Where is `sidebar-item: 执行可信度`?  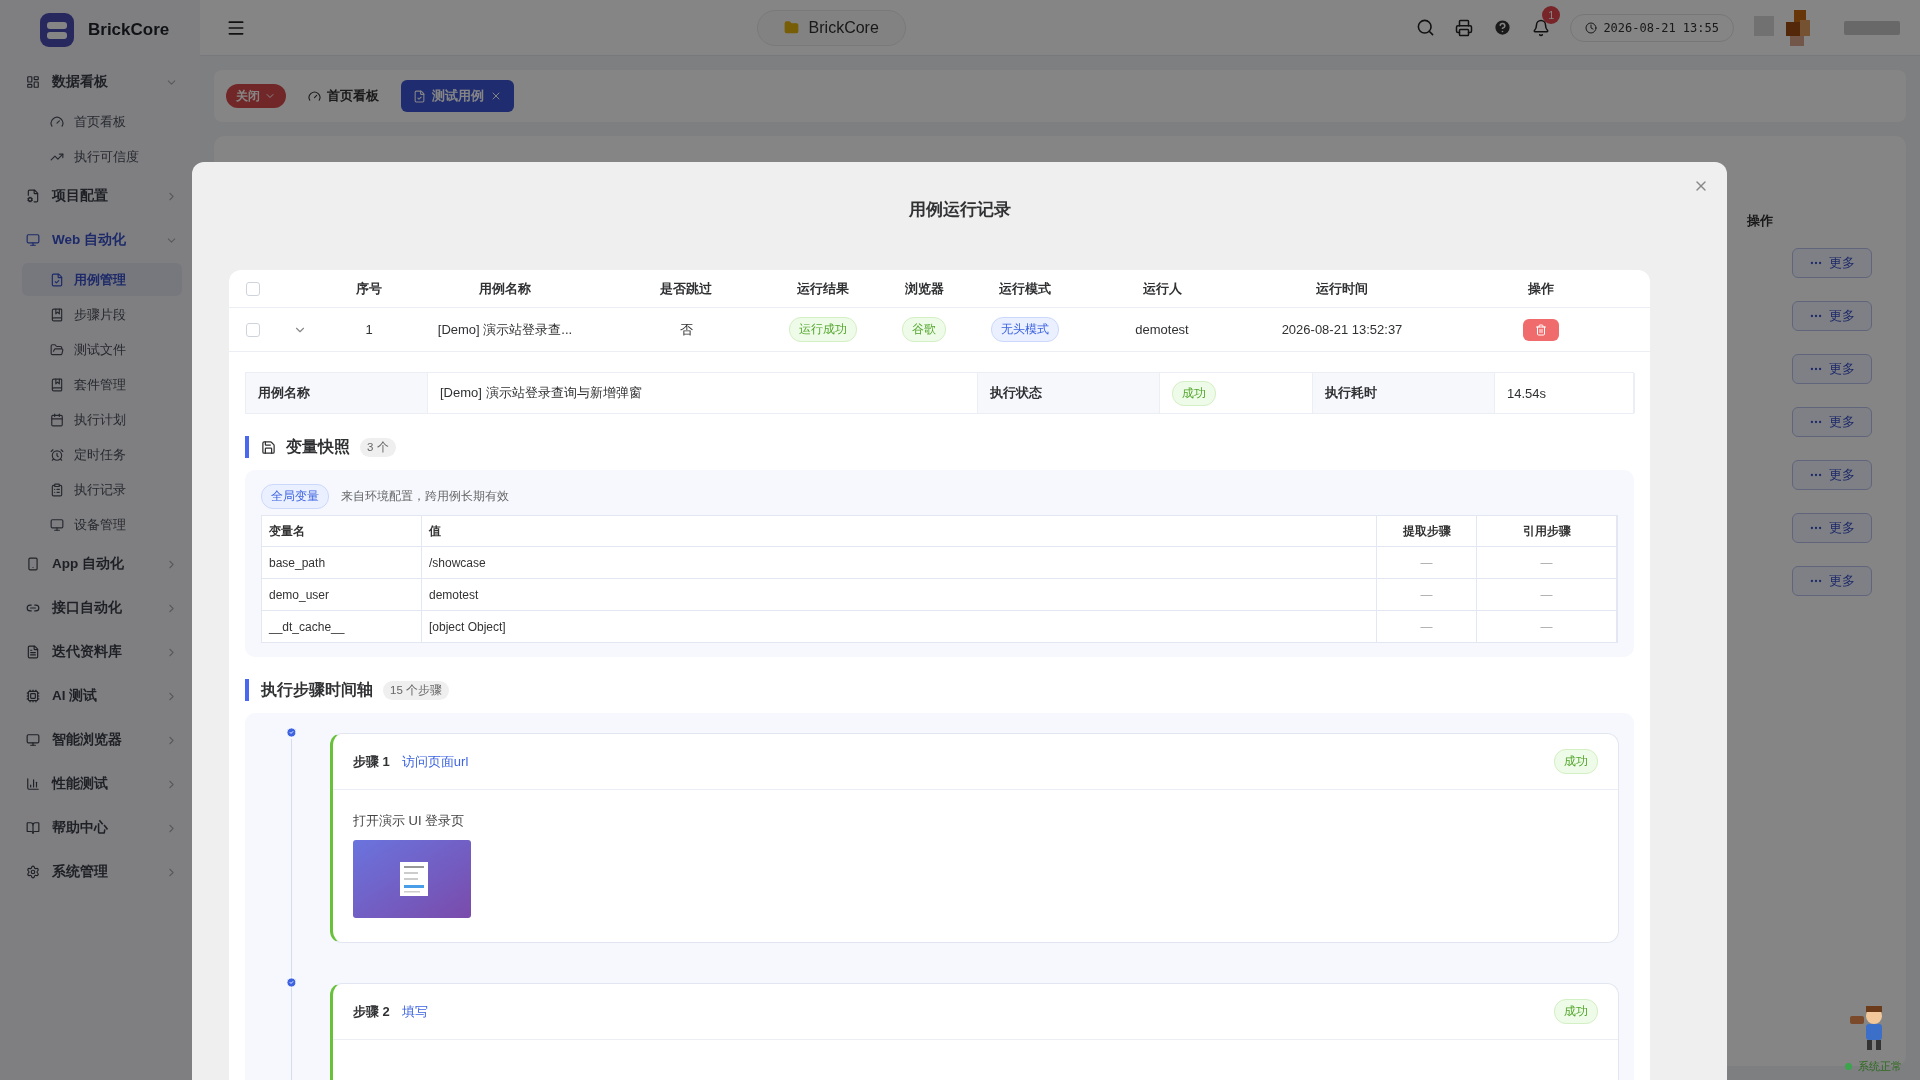
sidebar-item: 执行可信度 is located at coordinates (102, 156).